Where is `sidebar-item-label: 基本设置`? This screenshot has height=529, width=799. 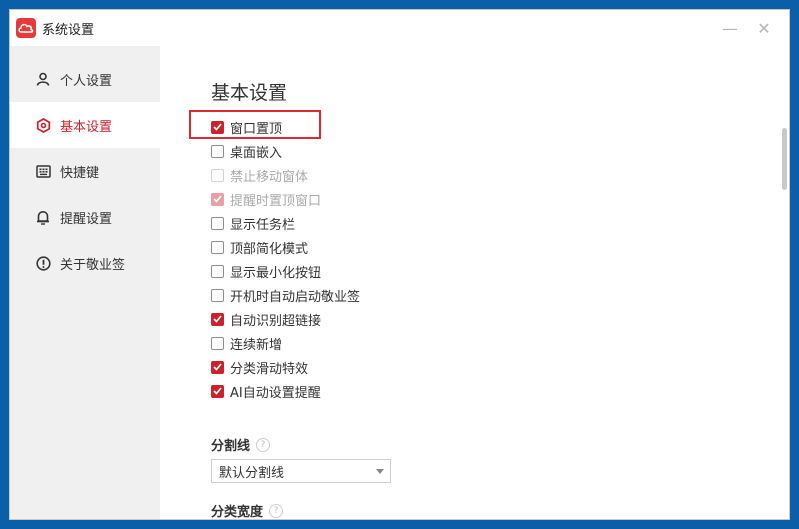
sidebar-item-label: 基本设置 is located at coordinates (86, 127).